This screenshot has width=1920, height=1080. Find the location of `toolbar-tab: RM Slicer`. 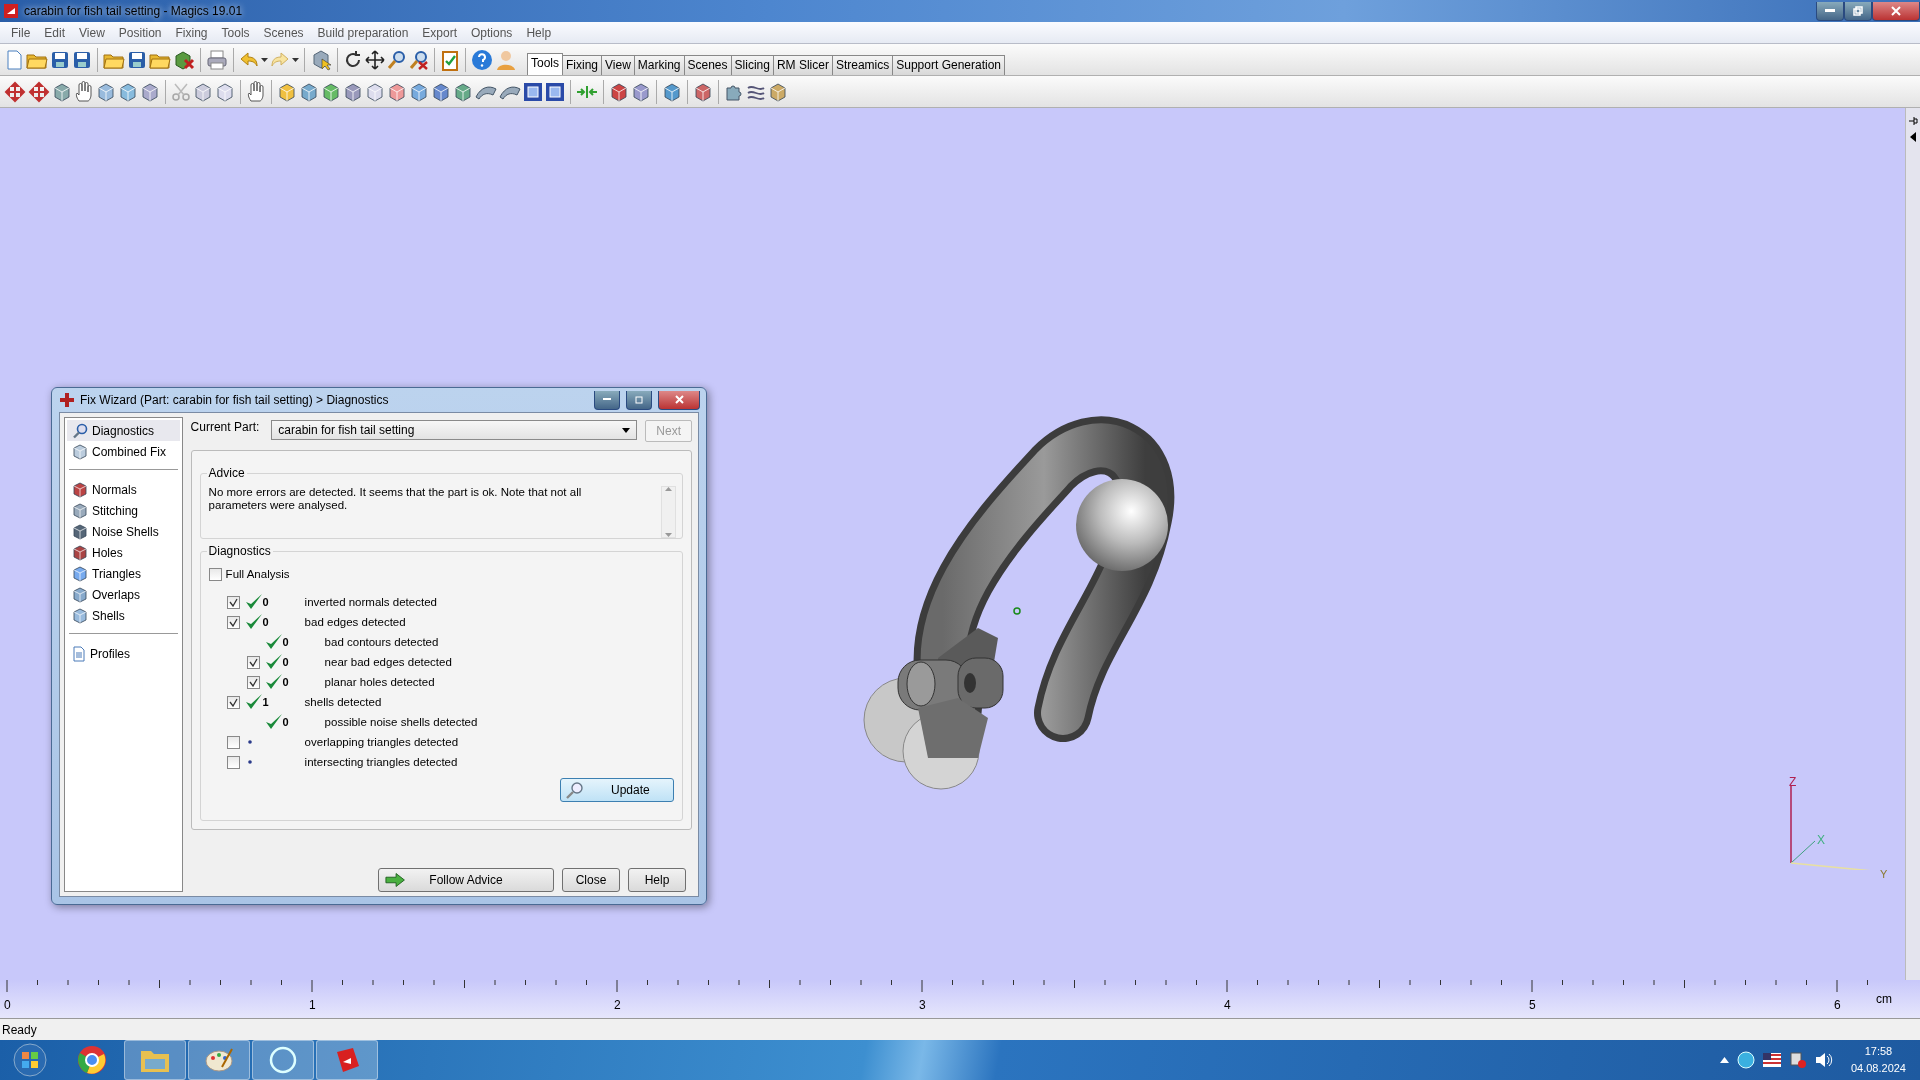

toolbar-tab: RM Slicer is located at coordinates (802, 65).